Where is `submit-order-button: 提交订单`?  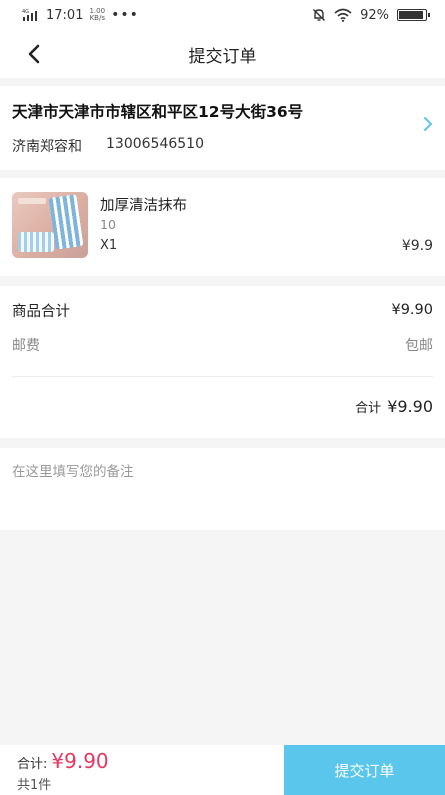
submit-order-button: 提交订单 is located at coordinates (364, 770).